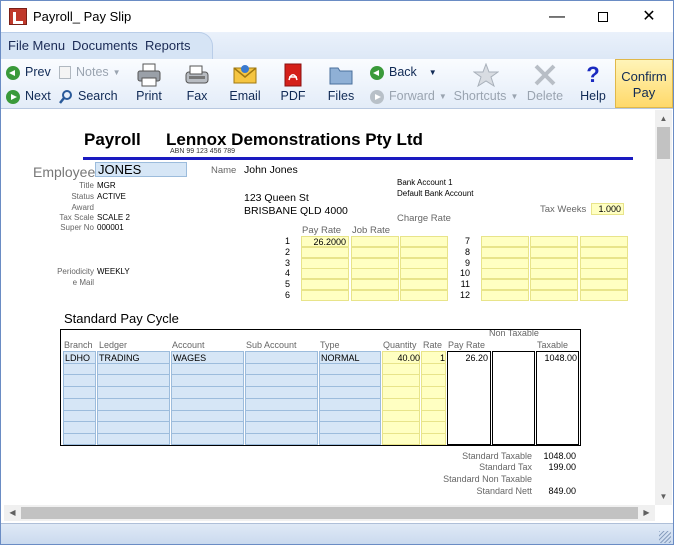 Image resolution: width=674 pixels, height=545 pixels. I want to click on notes-button: Notes ▼, so click(90, 72).